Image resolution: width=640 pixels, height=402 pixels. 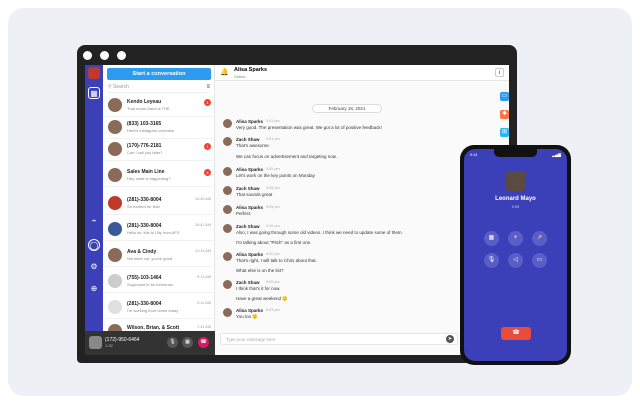 I want to click on chat-header: 🔔 Alisa Sparks Online i, so click(x=362, y=73).